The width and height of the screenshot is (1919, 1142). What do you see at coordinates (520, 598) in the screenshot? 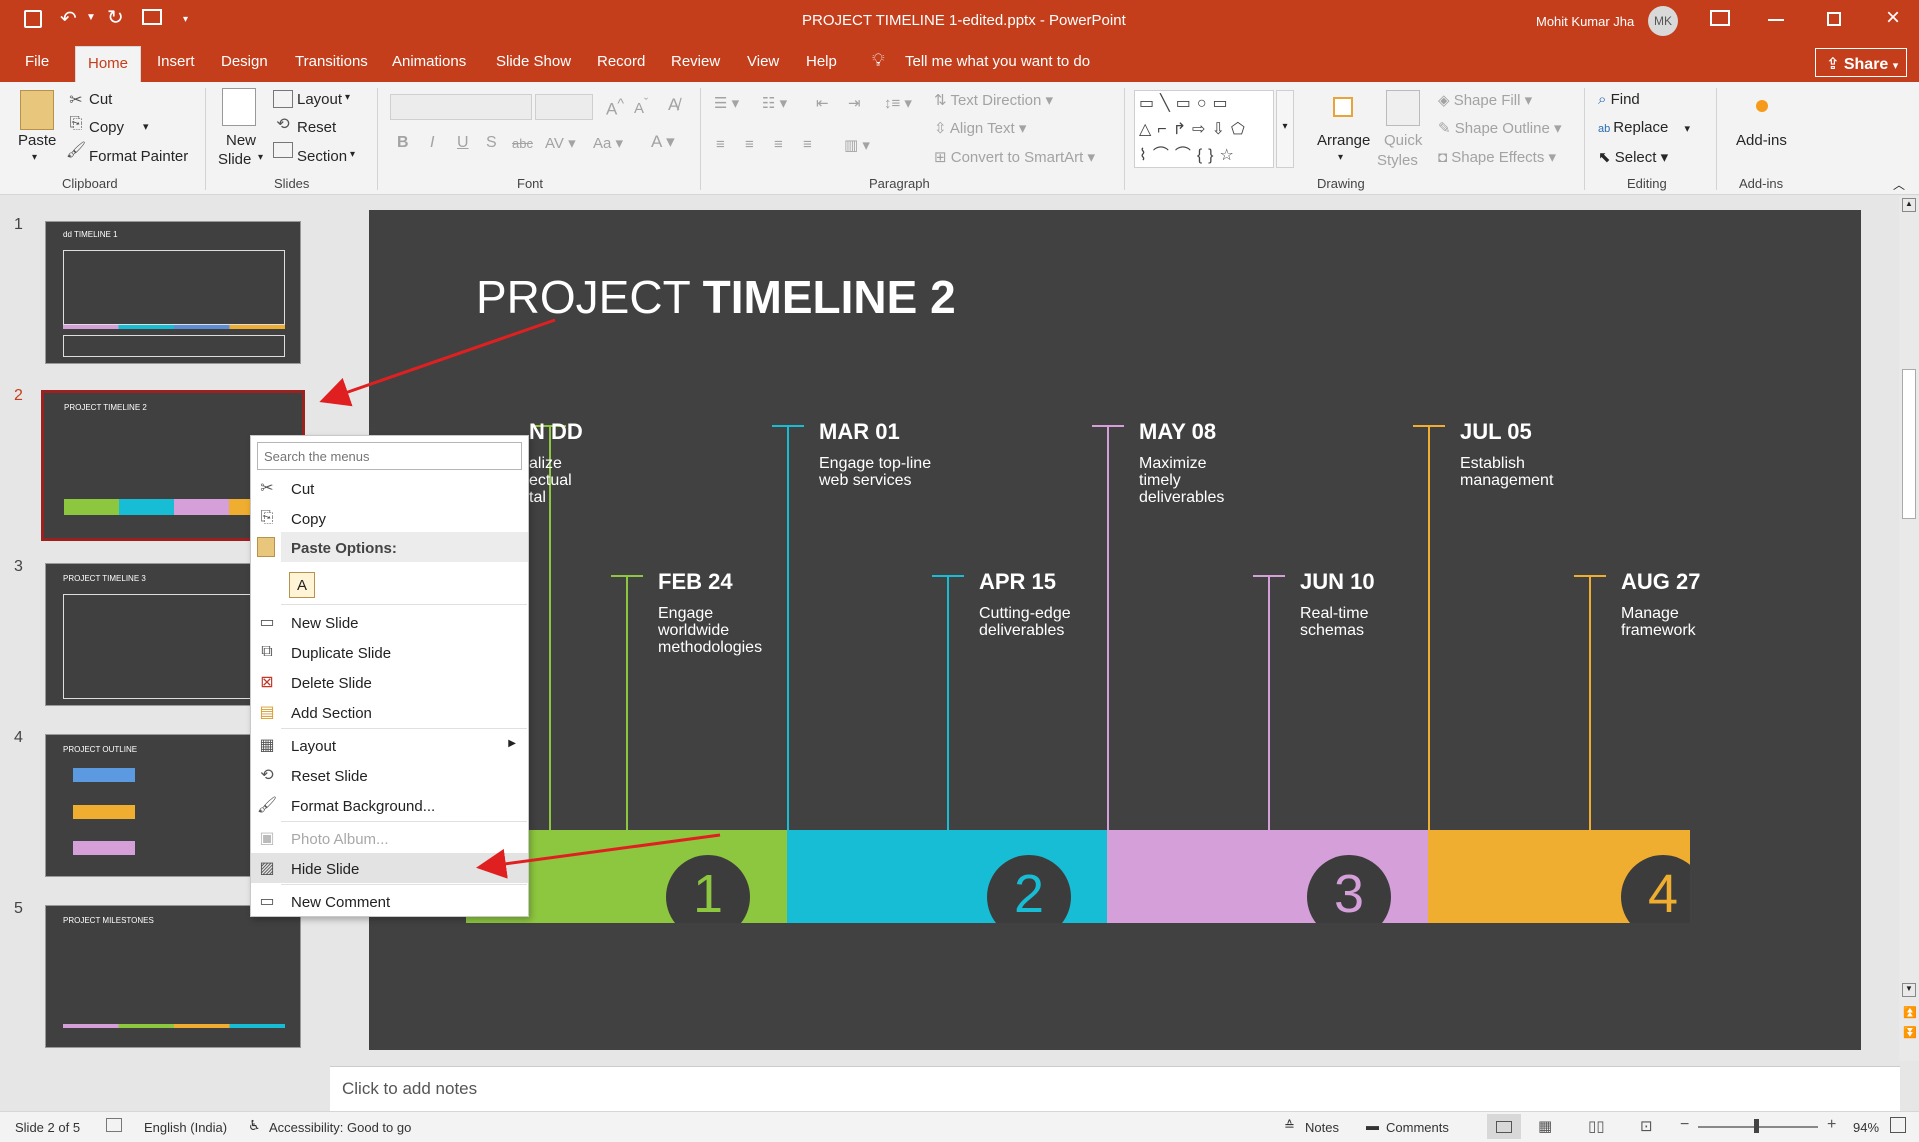
I see `annotation-arrows` at bounding box center [520, 598].